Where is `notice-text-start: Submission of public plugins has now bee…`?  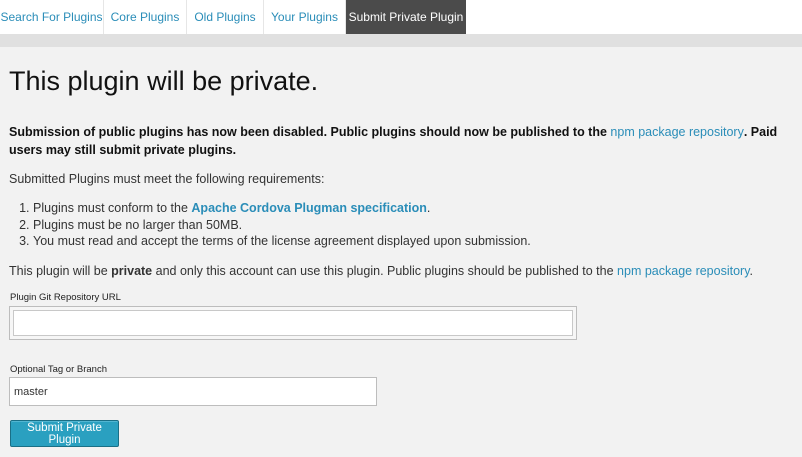
notice-text-start: Submission of public plugins has now bee… is located at coordinates (310, 132).